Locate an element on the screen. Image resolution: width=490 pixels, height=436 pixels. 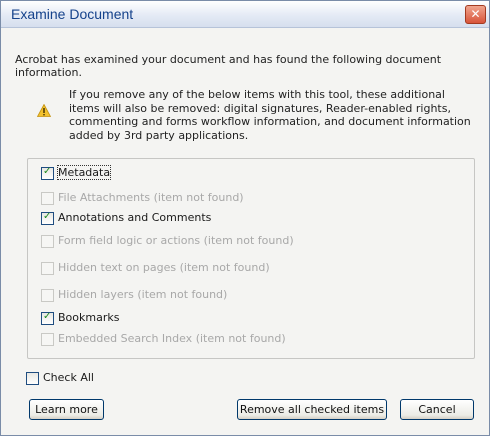
check-all-checkbox is located at coordinates (32, 378).